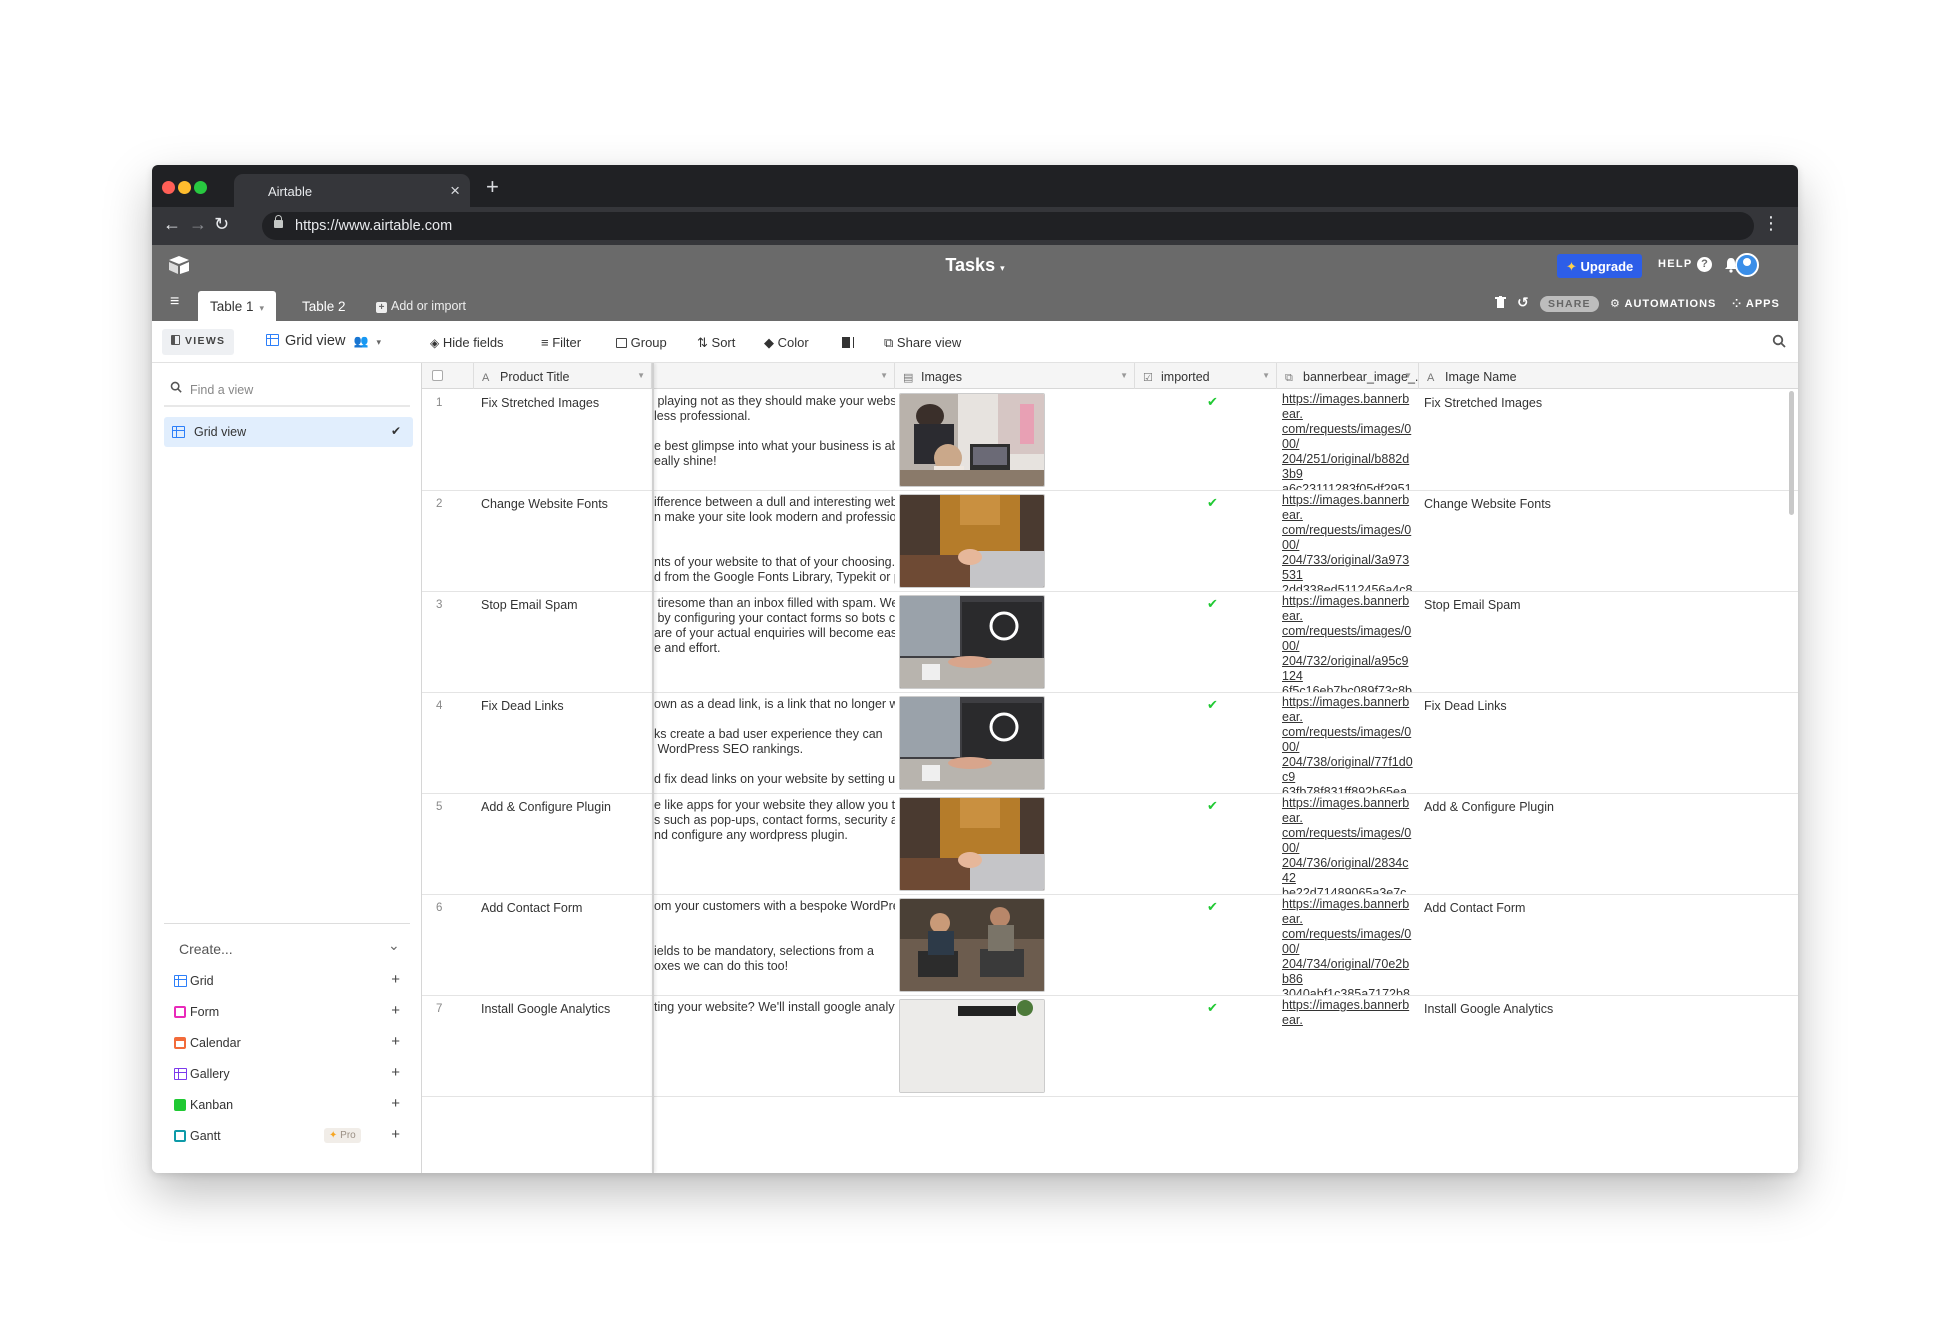  What do you see at coordinates (293, 1013) in the screenshot?
I see `create-form-view: Form +` at bounding box center [293, 1013].